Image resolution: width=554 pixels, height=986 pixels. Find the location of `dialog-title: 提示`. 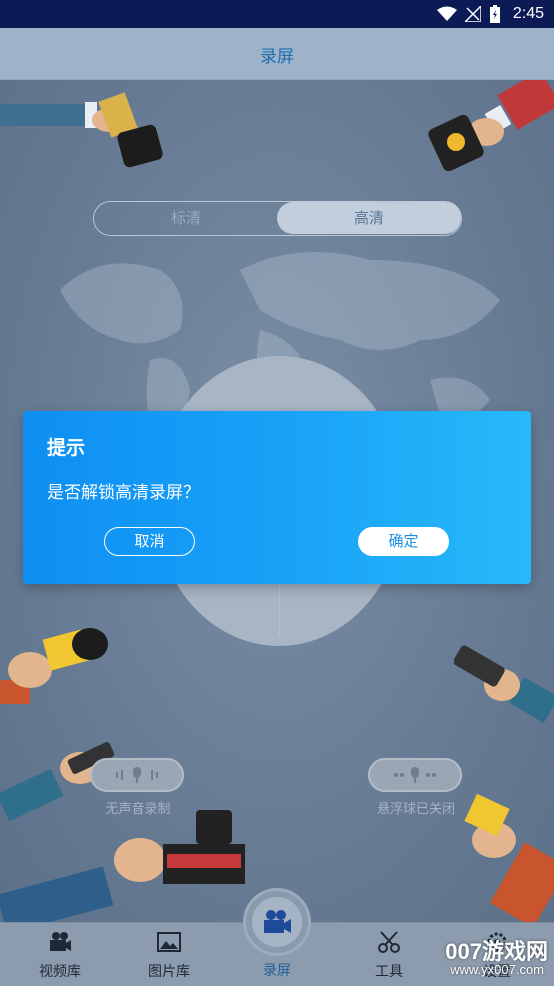

dialog-title: 提示 is located at coordinates (66, 448).